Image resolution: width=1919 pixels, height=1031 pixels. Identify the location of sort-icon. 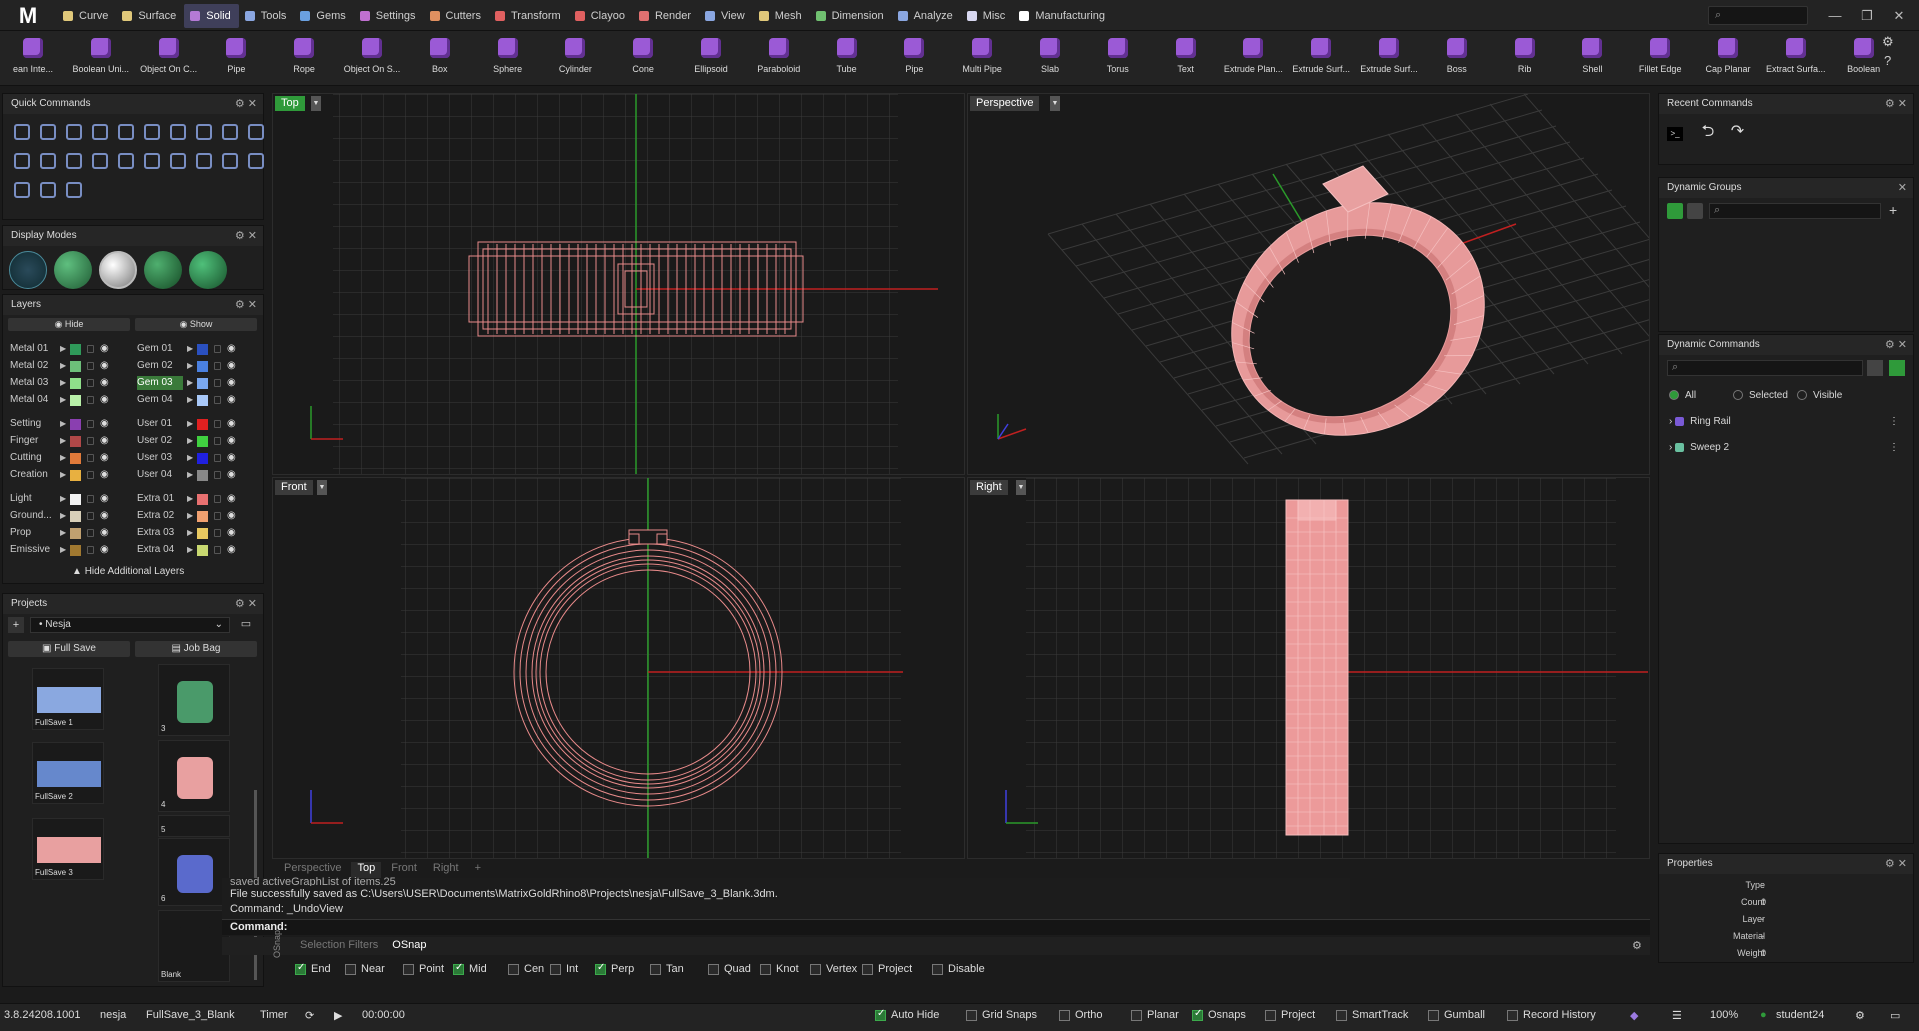
(1875, 368).